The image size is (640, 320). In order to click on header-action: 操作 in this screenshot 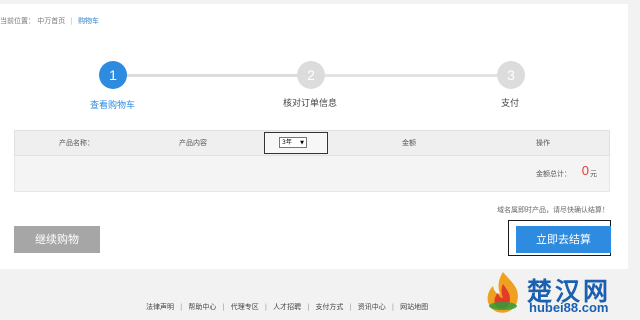, I will do `click(543, 143)`.